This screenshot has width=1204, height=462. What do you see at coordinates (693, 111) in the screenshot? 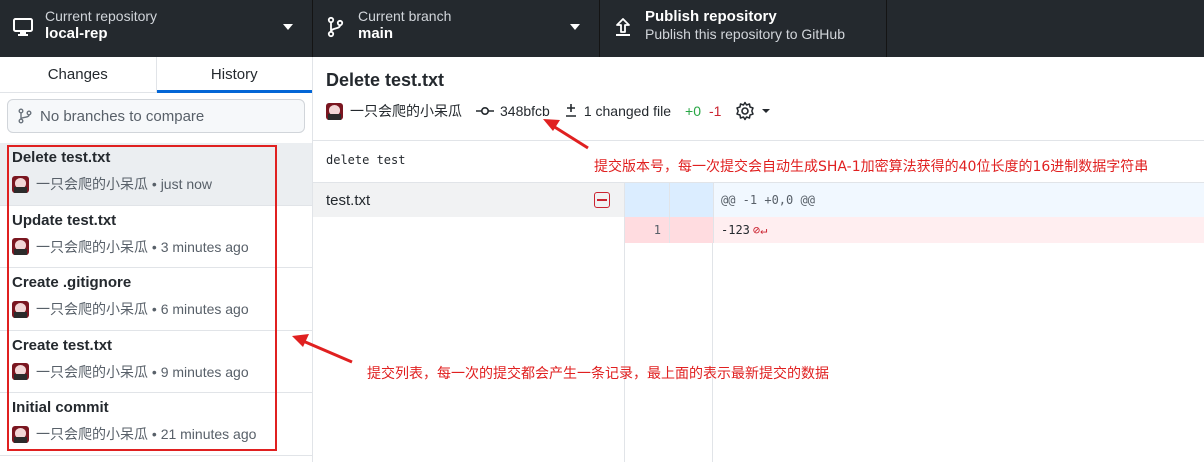
I see `additions-count: +0` at bounding box center [693, 111].